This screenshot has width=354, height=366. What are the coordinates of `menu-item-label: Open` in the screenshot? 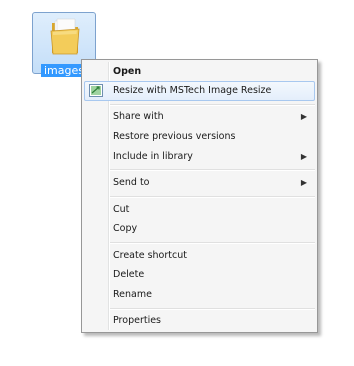 It's located at (127, 71).